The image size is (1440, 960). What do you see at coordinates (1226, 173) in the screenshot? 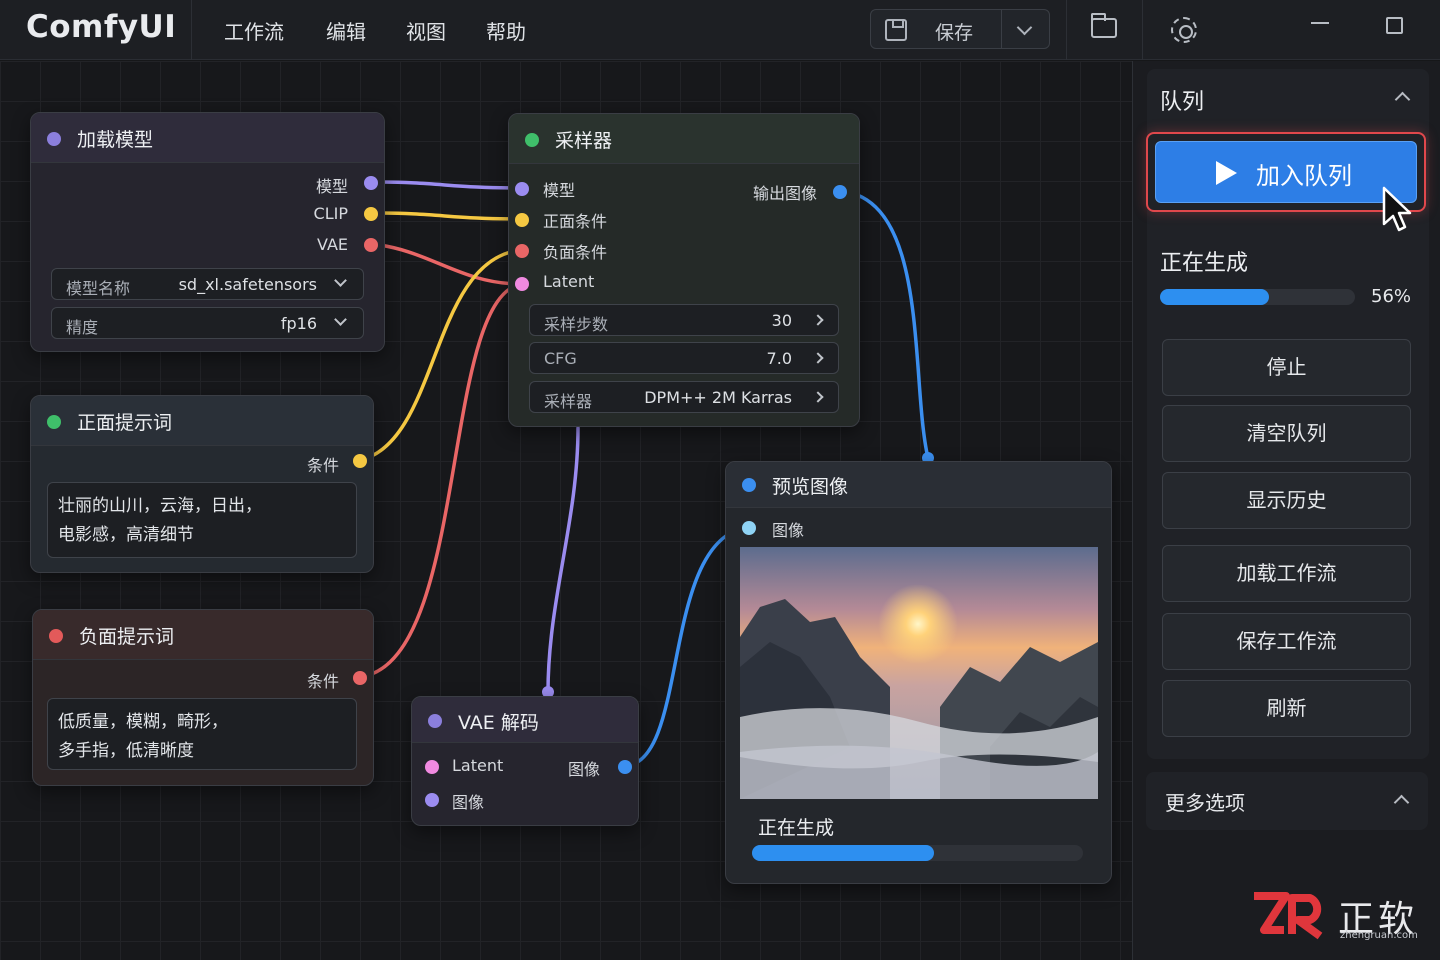
I see `play-icon` at bounding box center [1226, 173].